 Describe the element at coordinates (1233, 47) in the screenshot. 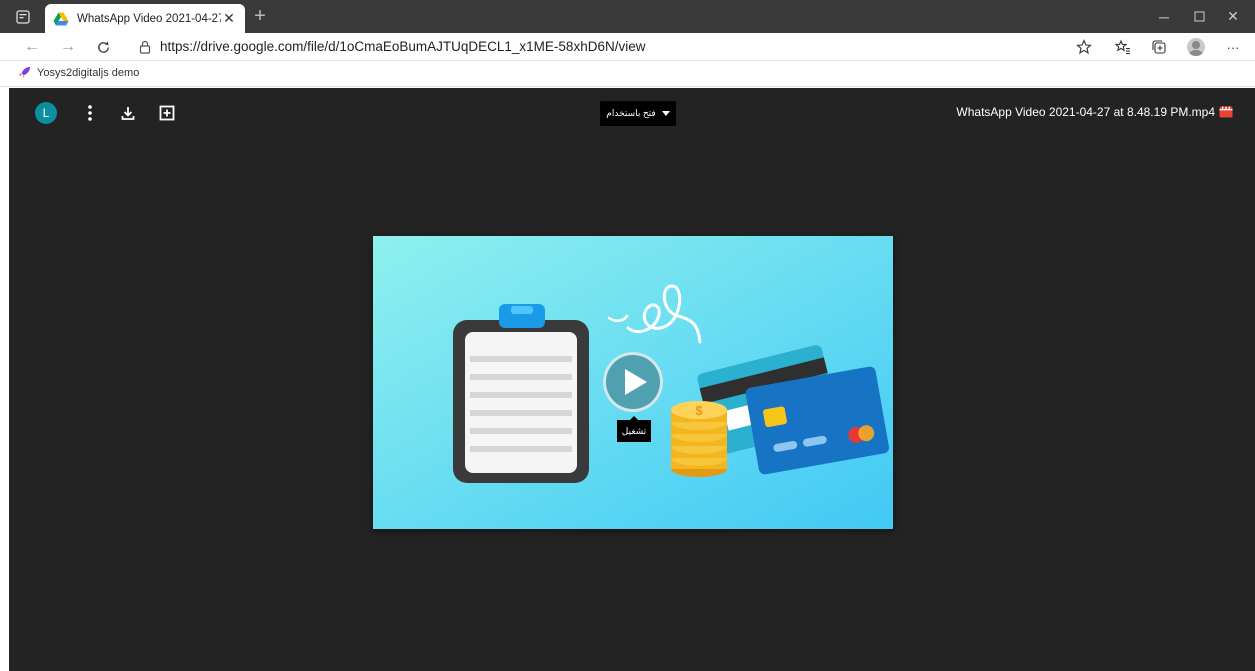

I see `more-options-icon: ···` at that location.